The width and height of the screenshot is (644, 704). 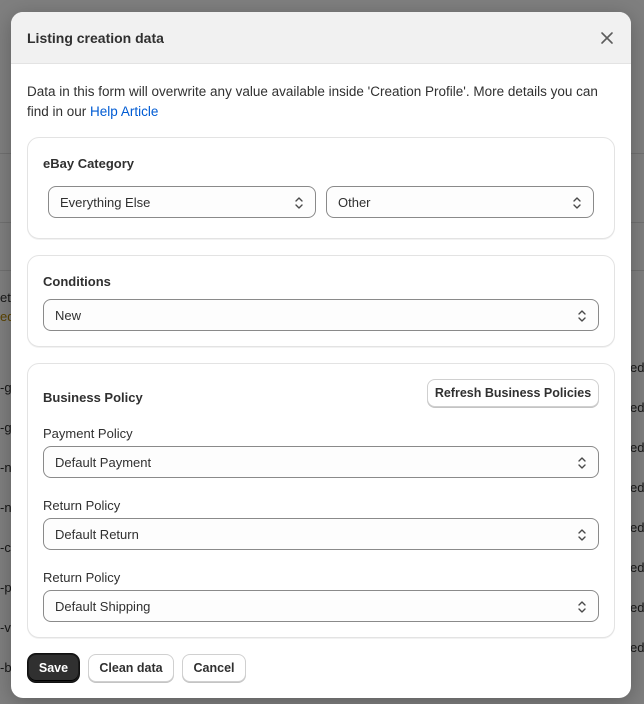 What do you see at coordinates (214, 668) in the screenshot?
I see `cancel-button: Cancel` at bounding box center [214, 668].